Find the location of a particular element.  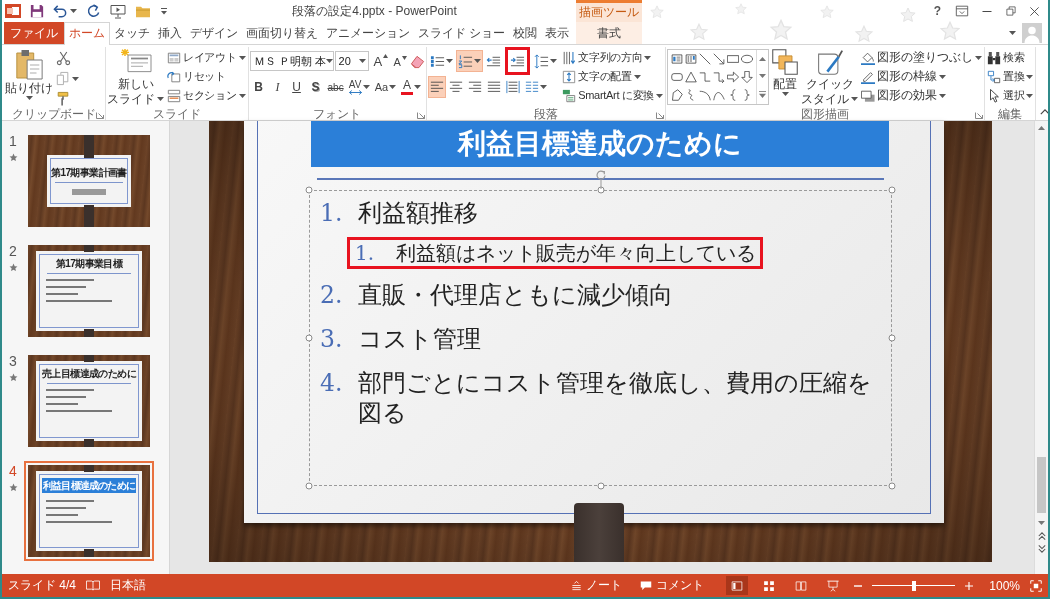

double-chevron-up-icon is located at coordinates (1041, 535).